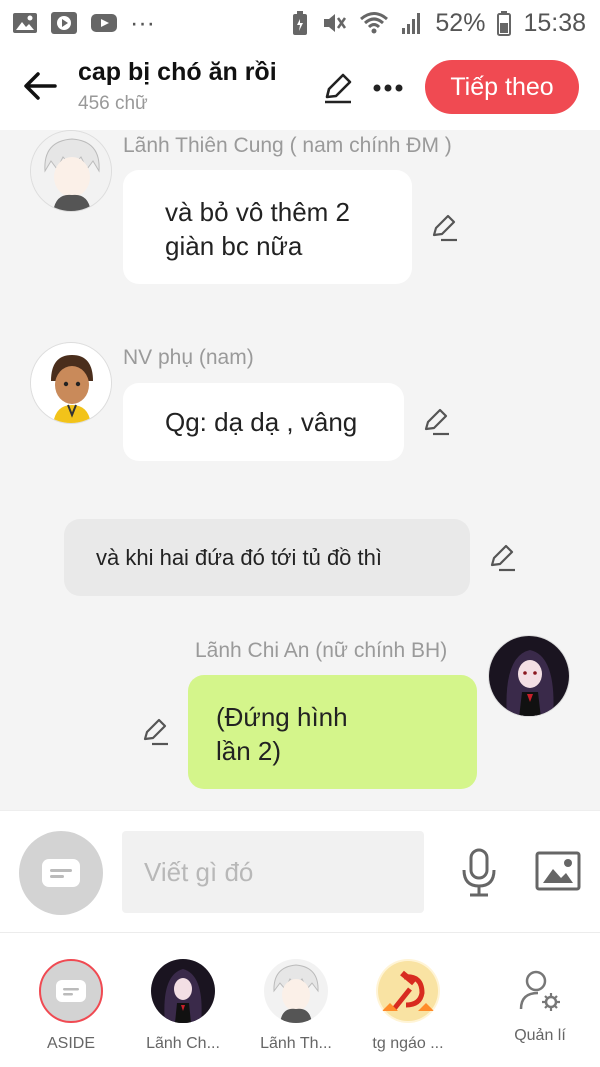 The width and height of the screenshot is (600, 1067). I want to click on message-line: Qg: dạ dạ , vâng, so click(261, 422).